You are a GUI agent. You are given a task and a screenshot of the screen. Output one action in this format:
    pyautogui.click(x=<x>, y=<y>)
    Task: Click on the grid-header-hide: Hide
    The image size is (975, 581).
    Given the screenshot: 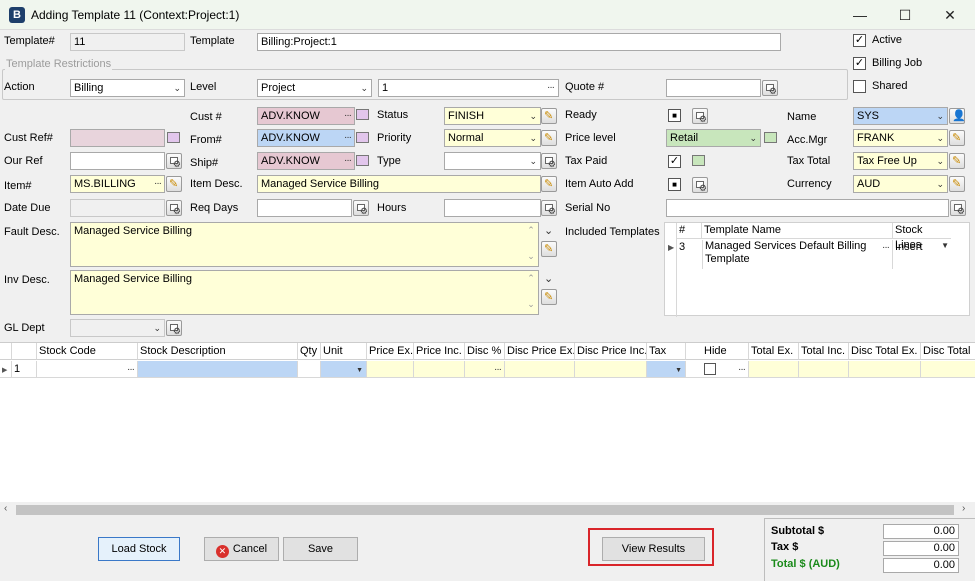 What is the action you would take?
    pyautogui.click(x=717, y=351)
    